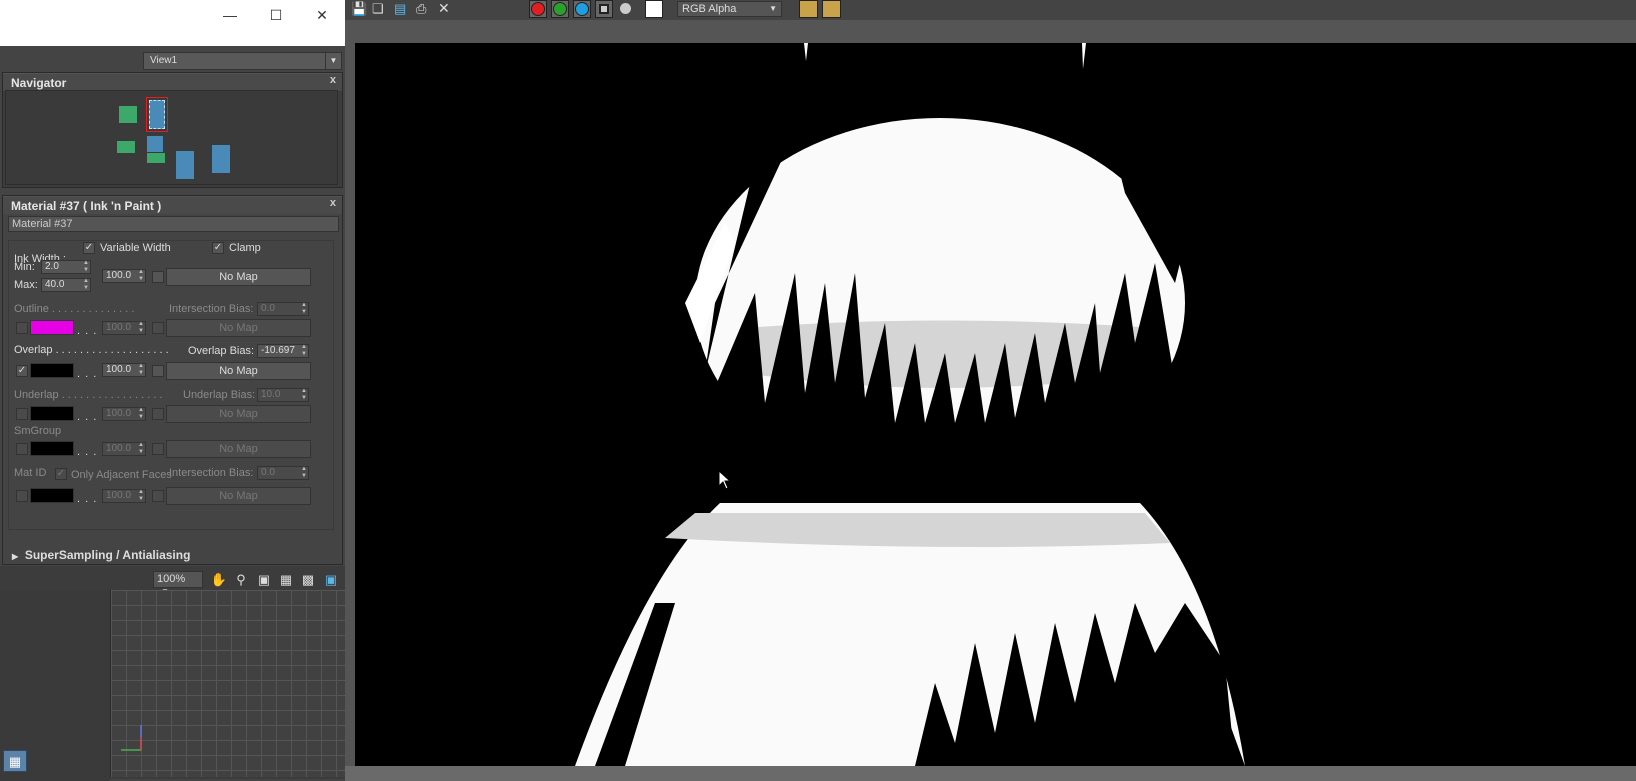 Image resolution: width=1636 pixels, height=781 pixels. What do you see at coordinates (219, 579) in the screenshot?
I see `pan-hand-icon: ✋` at bounding box center [219, 579].